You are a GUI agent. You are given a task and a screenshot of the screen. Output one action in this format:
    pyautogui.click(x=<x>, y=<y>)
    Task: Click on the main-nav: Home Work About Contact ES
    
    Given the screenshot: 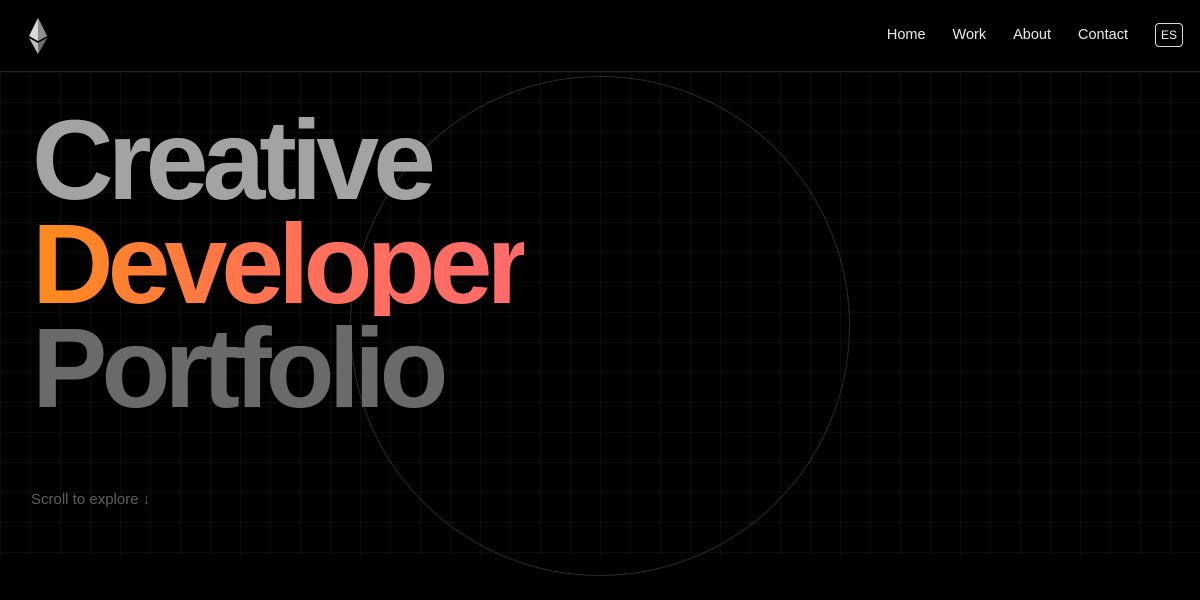 What is the action you would take?
    pyautogui.click(x=1021, y=35)
    